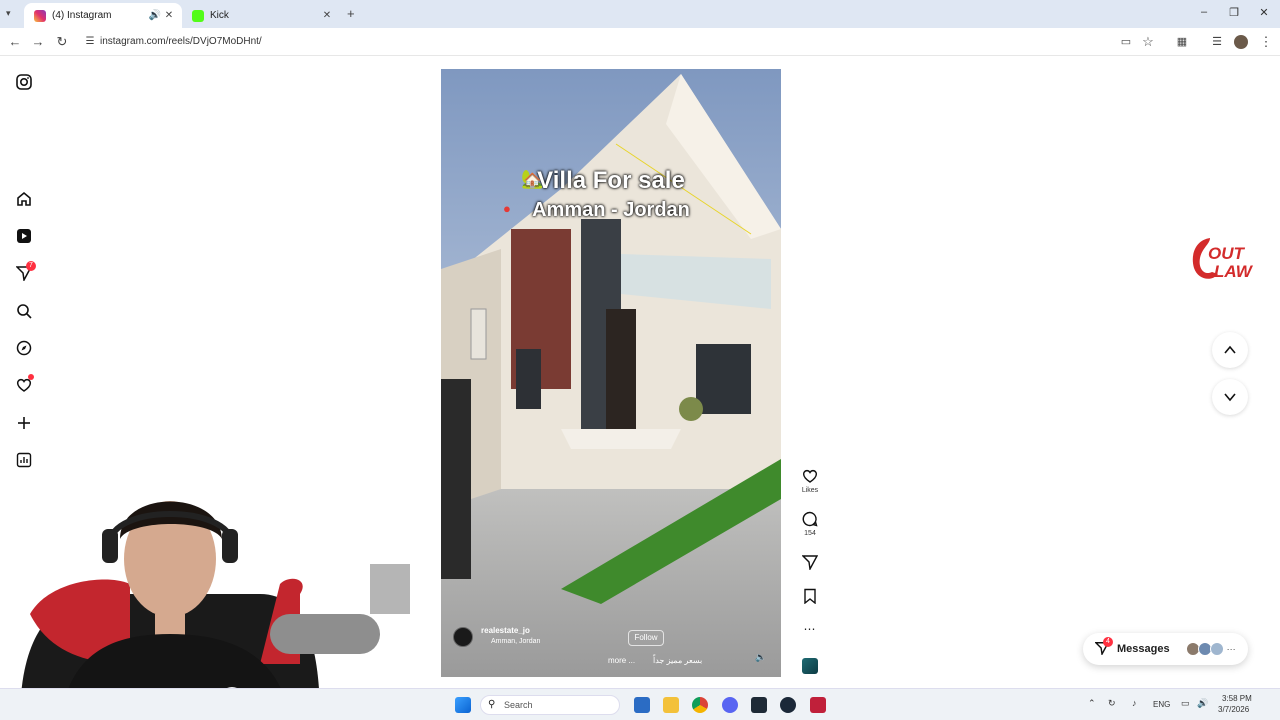 This screenshot has width=1280, height=720. What do you see at coordinates (1148, 42) in the screenshot?
I see `bookmark-star-icon: ☆` at bounding box center [1148, 42].